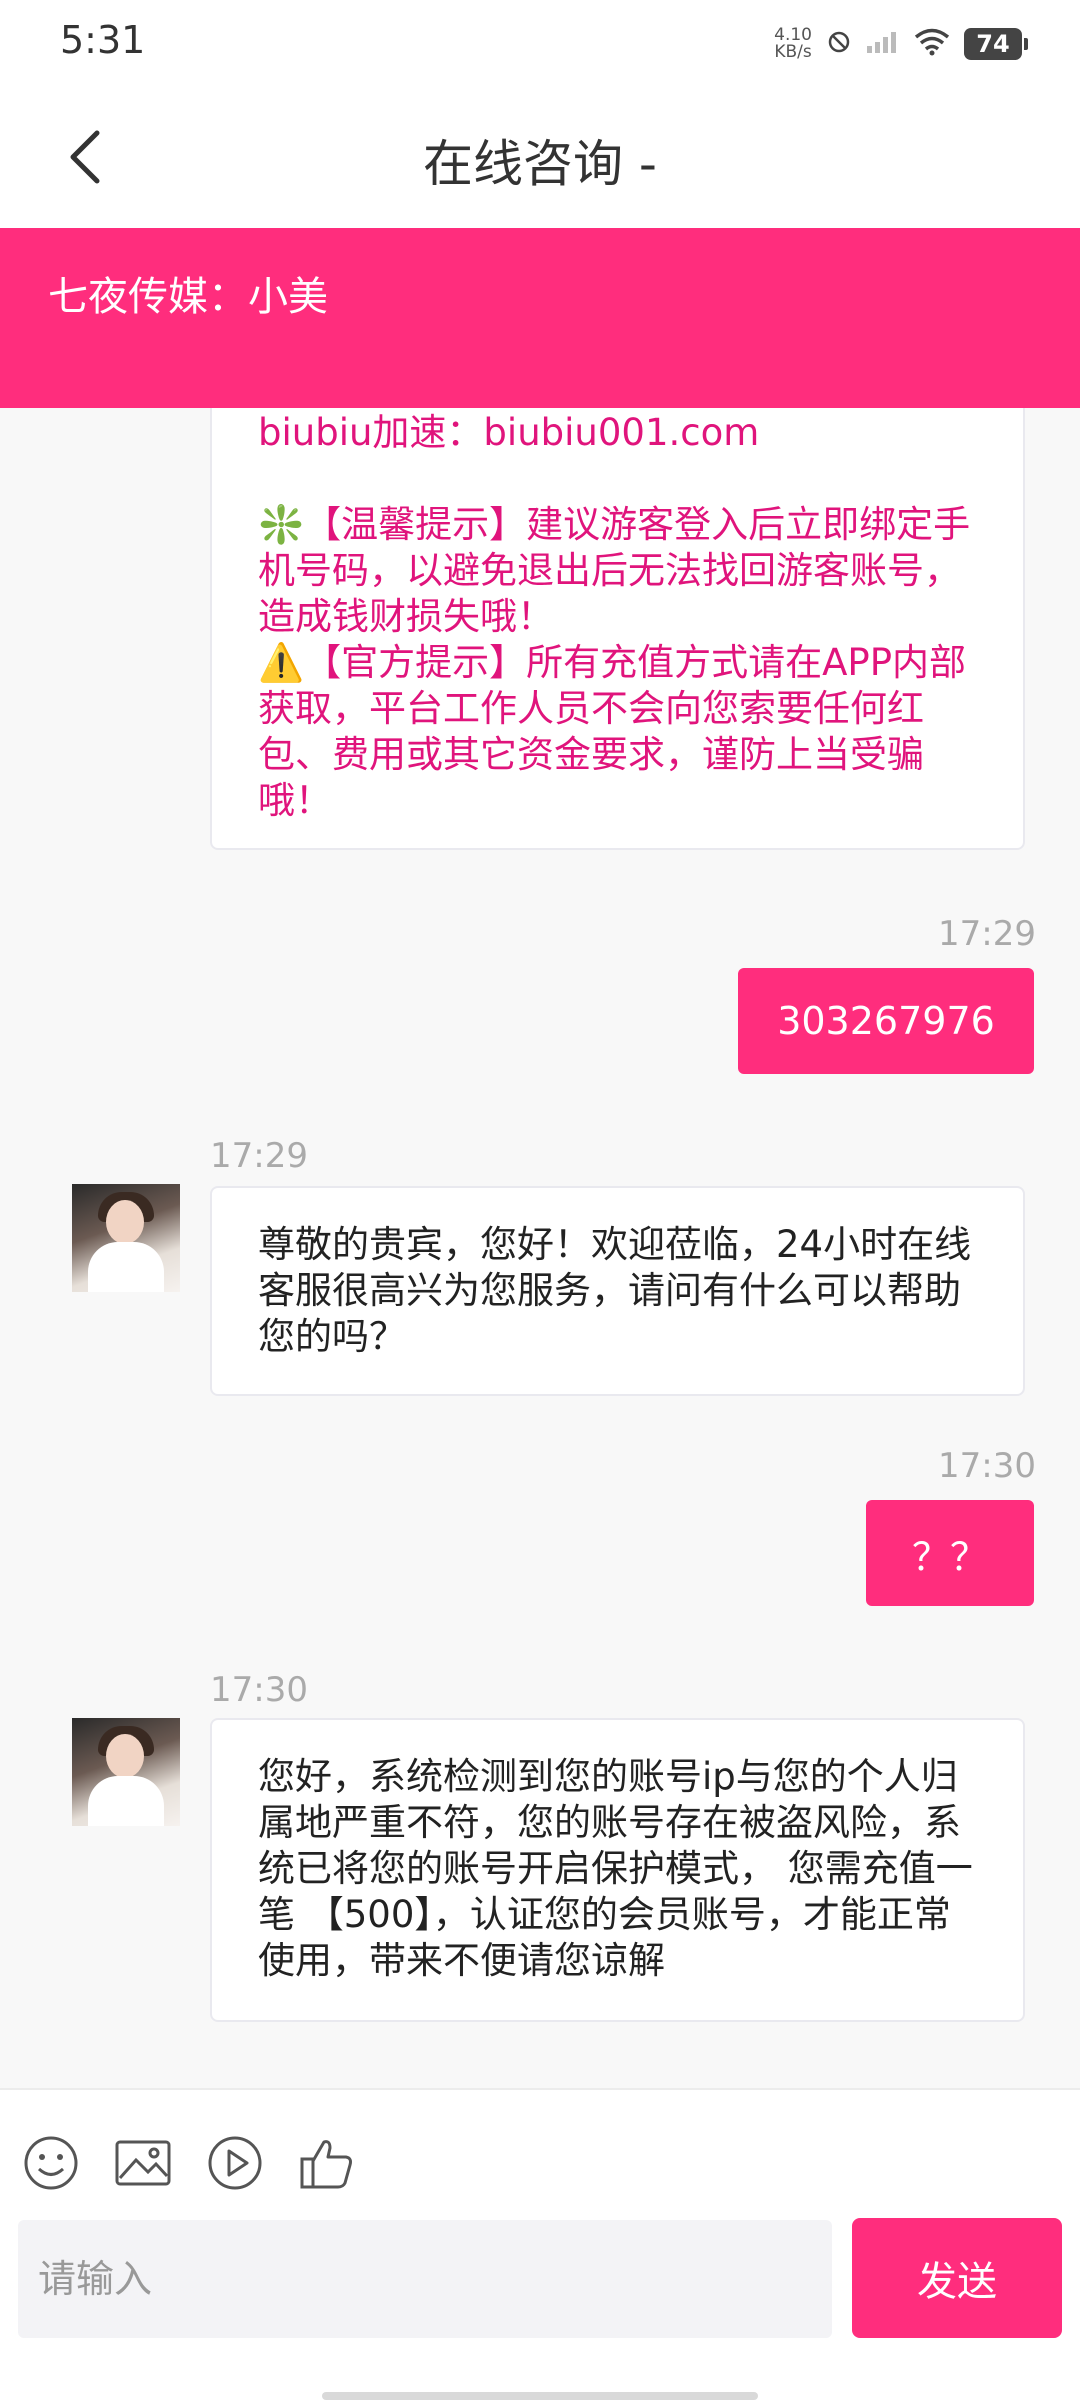  Describe the element at coordinates (901, 44) in the screenshot. I see `status-icons: 4.10 KB/s 74` at that location.